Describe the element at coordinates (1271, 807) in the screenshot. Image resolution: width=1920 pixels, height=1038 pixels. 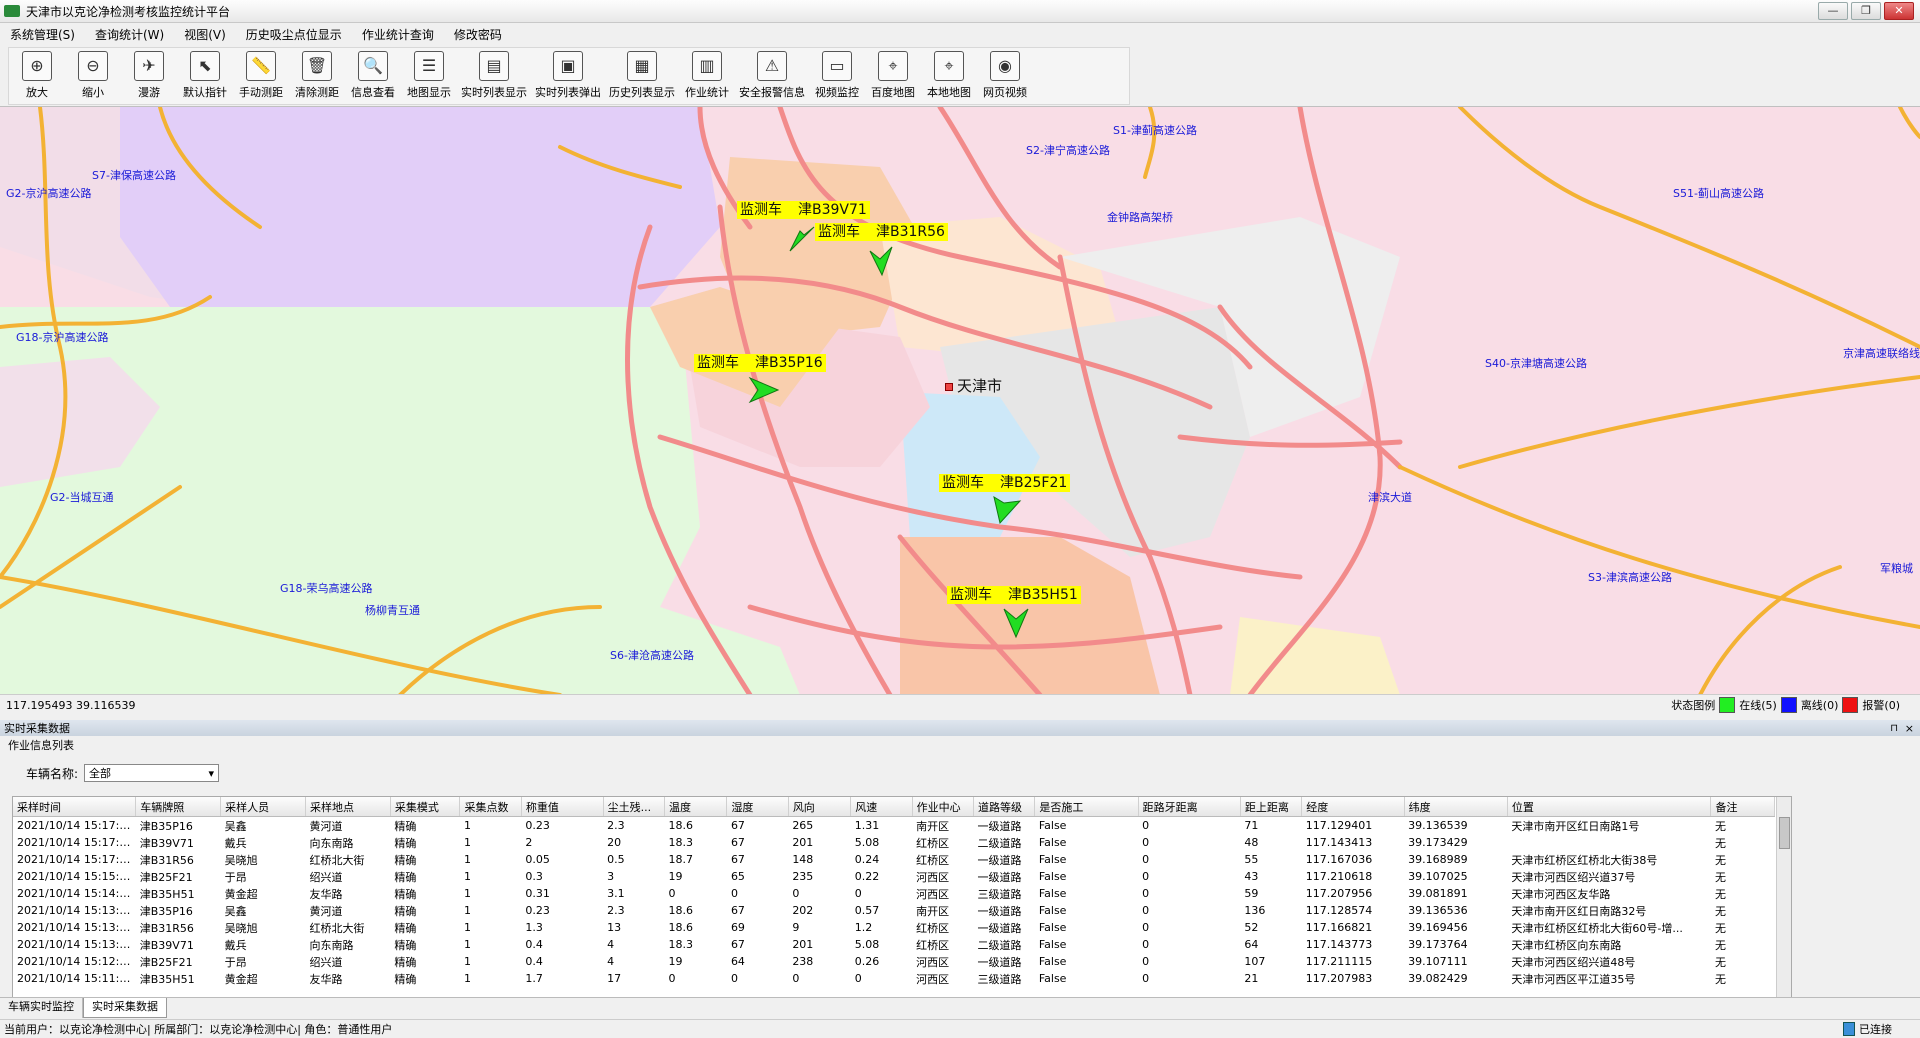
I see `column-header: 距上距离` at that location.